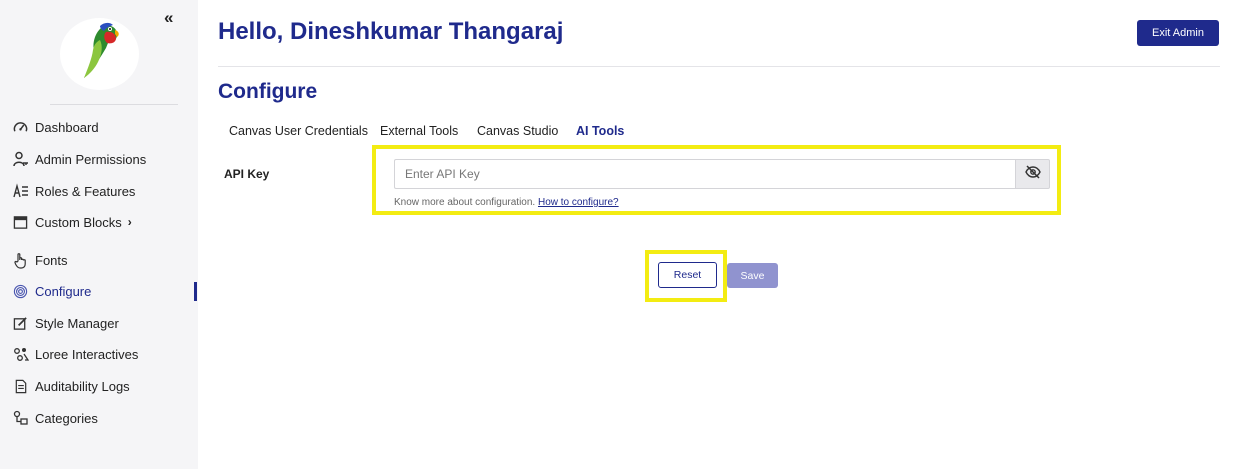 The width and height of the screenshot is (1235, 469). Describe the element at coordinates (419, 131) in the screenshot. I see `tab-external-tools: External Tools` at that location.